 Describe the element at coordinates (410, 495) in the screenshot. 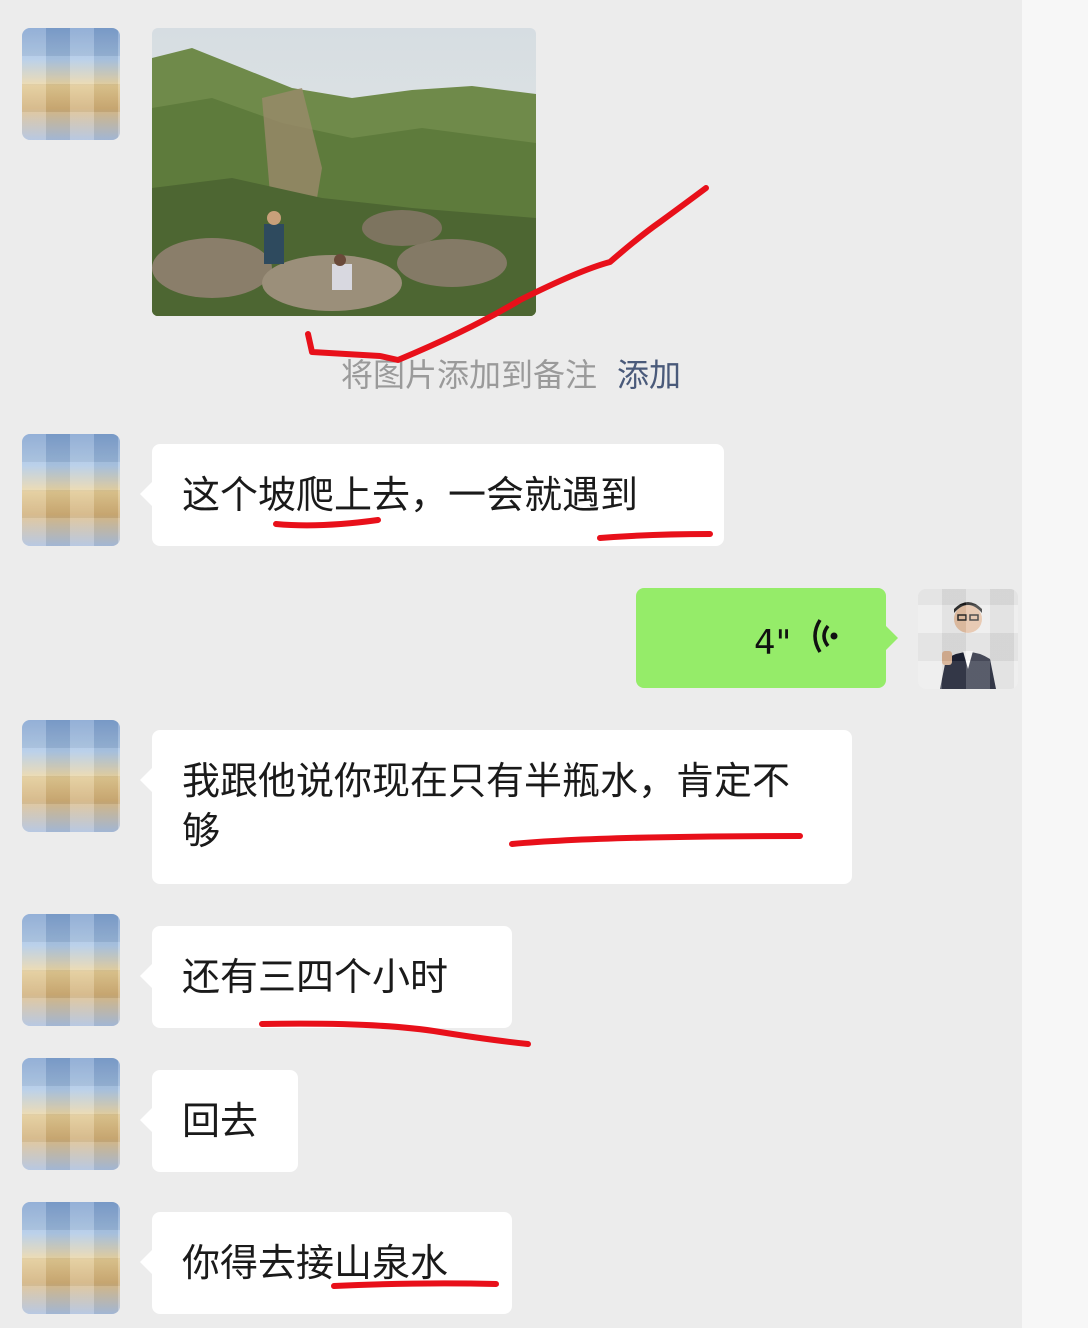

I see `message-text: 这个坡爬上去，一会就遇到` at that location.